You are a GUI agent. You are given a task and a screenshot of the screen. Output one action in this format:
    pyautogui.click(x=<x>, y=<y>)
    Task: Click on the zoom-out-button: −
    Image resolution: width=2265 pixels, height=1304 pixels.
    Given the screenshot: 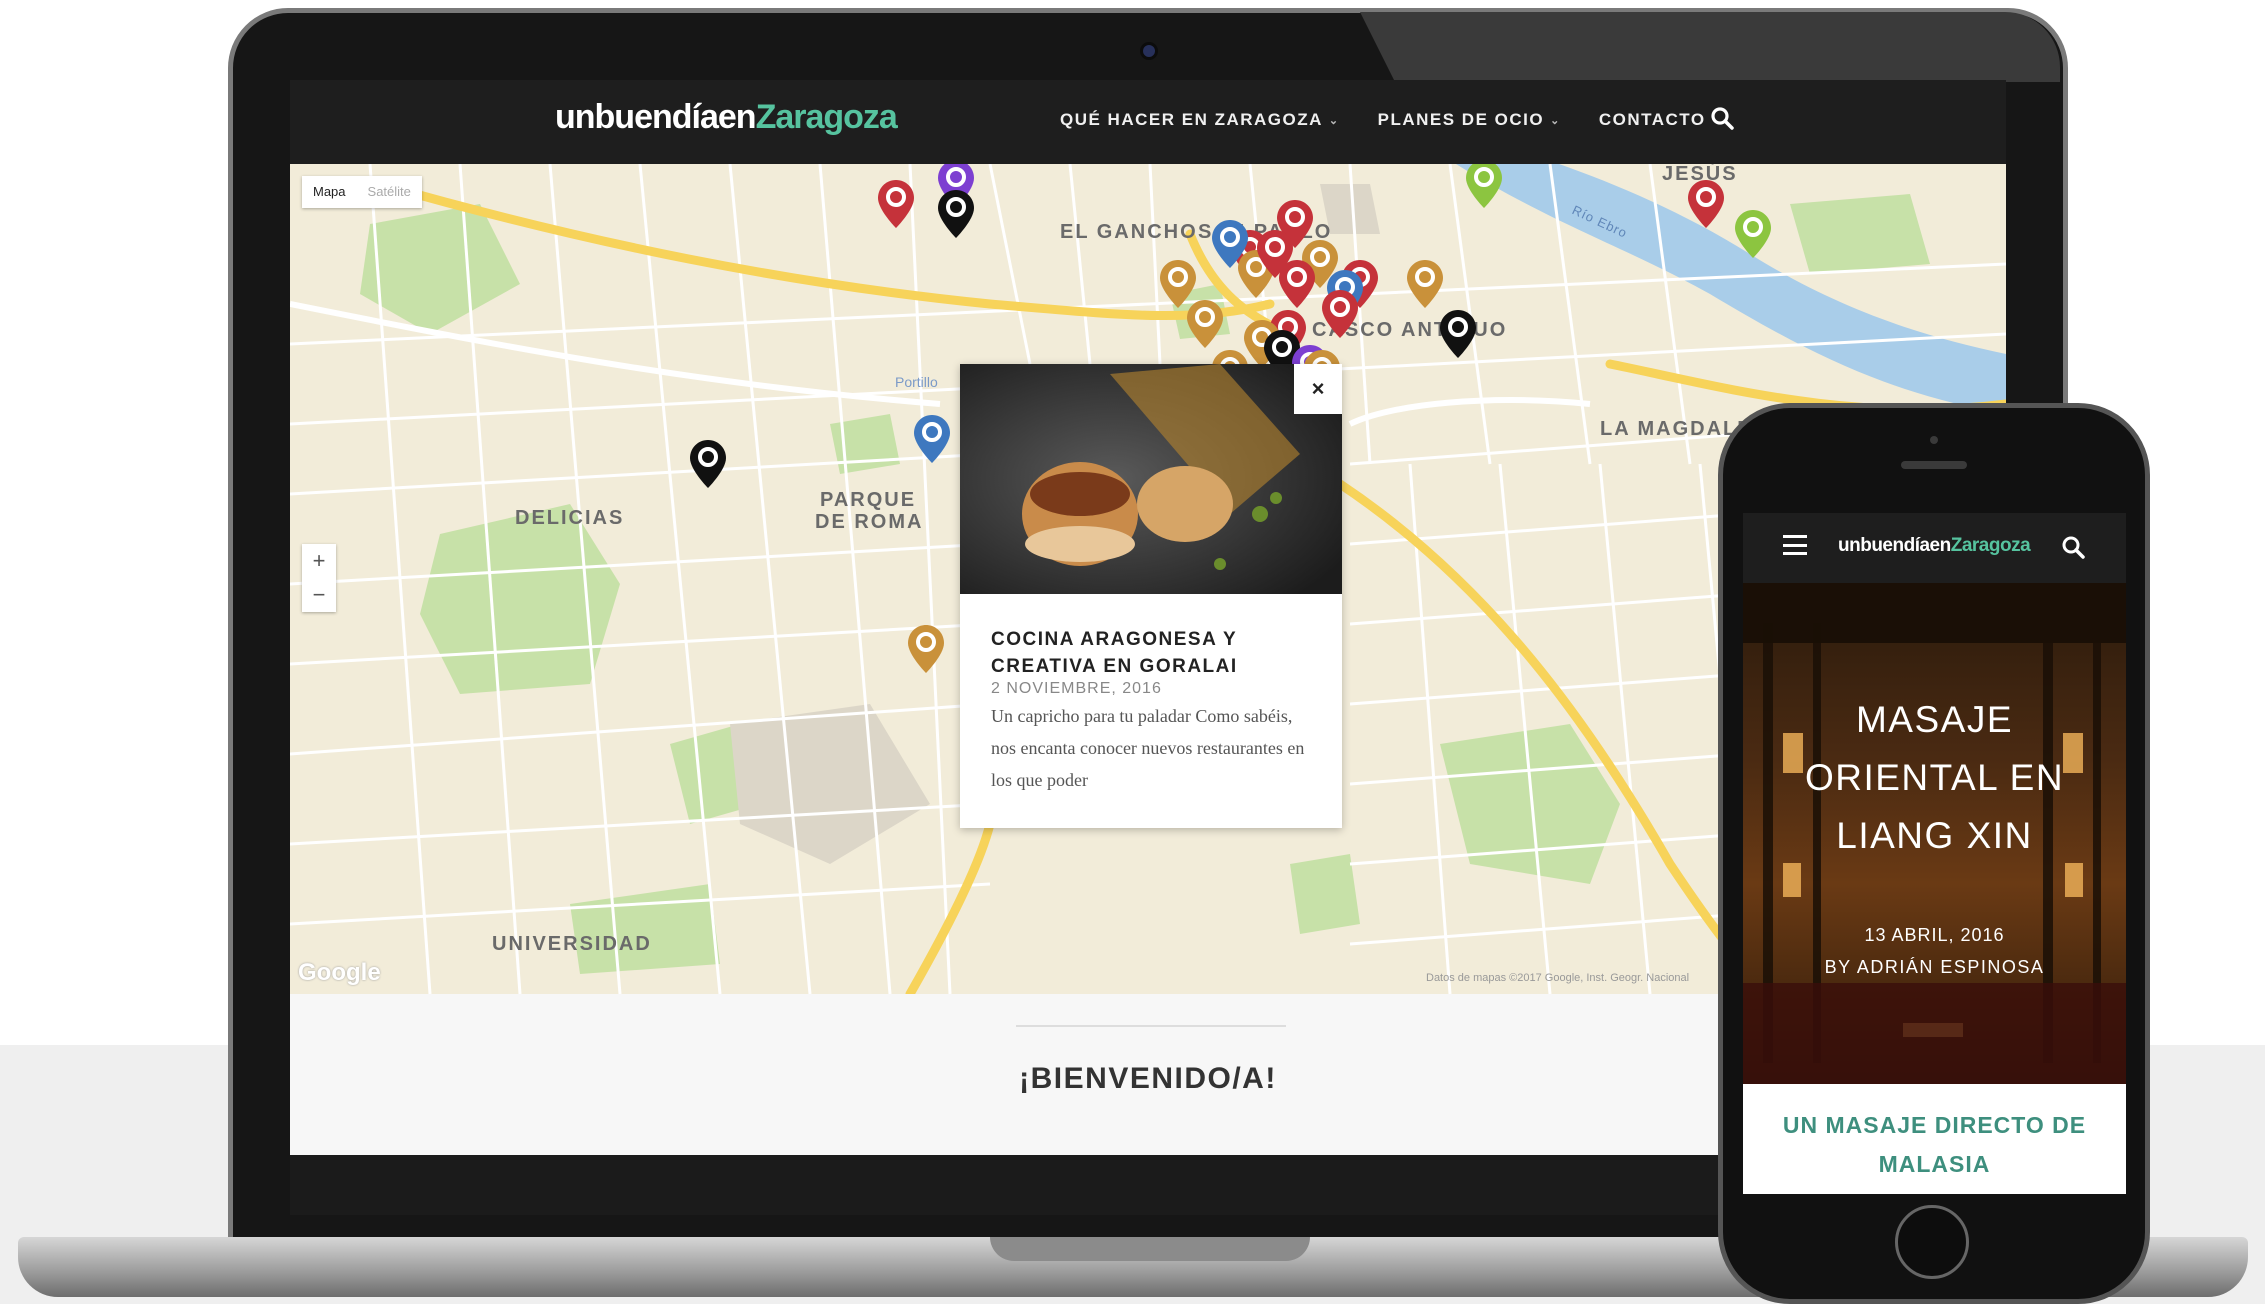 What is the action you would take?
    pyautogui.click(x=319, y=595)
    